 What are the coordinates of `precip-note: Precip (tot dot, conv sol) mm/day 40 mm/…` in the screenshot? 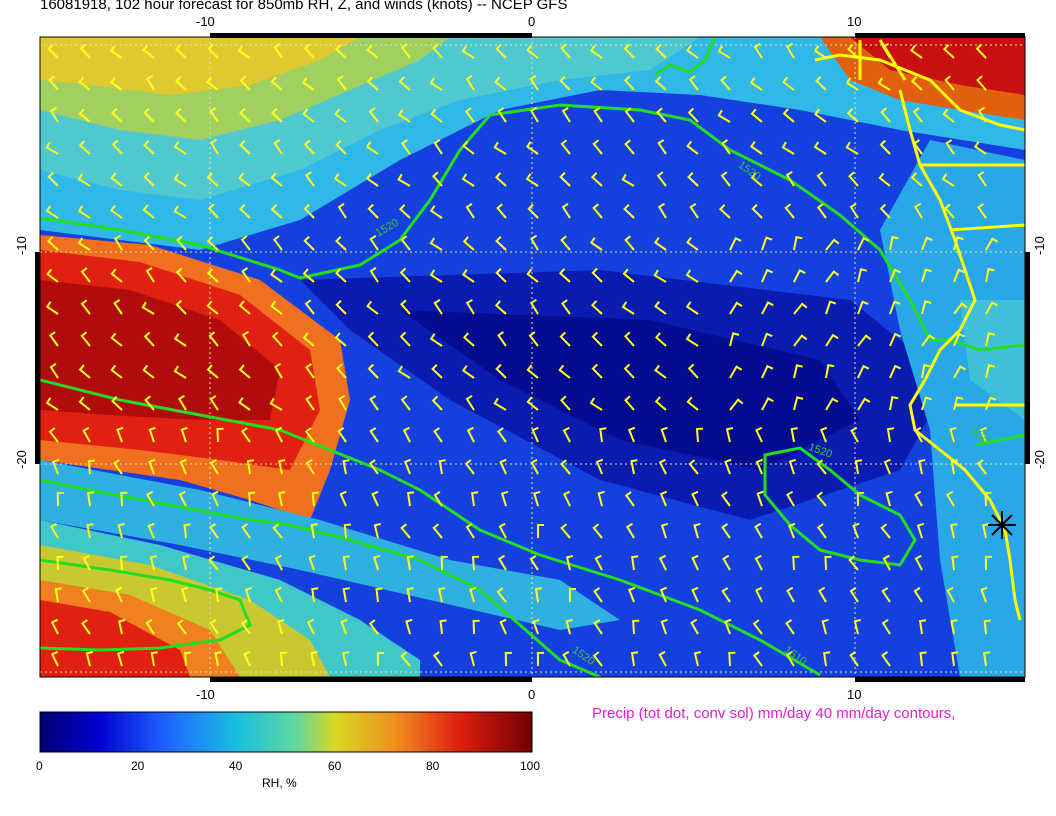 It's located at (774, 713).